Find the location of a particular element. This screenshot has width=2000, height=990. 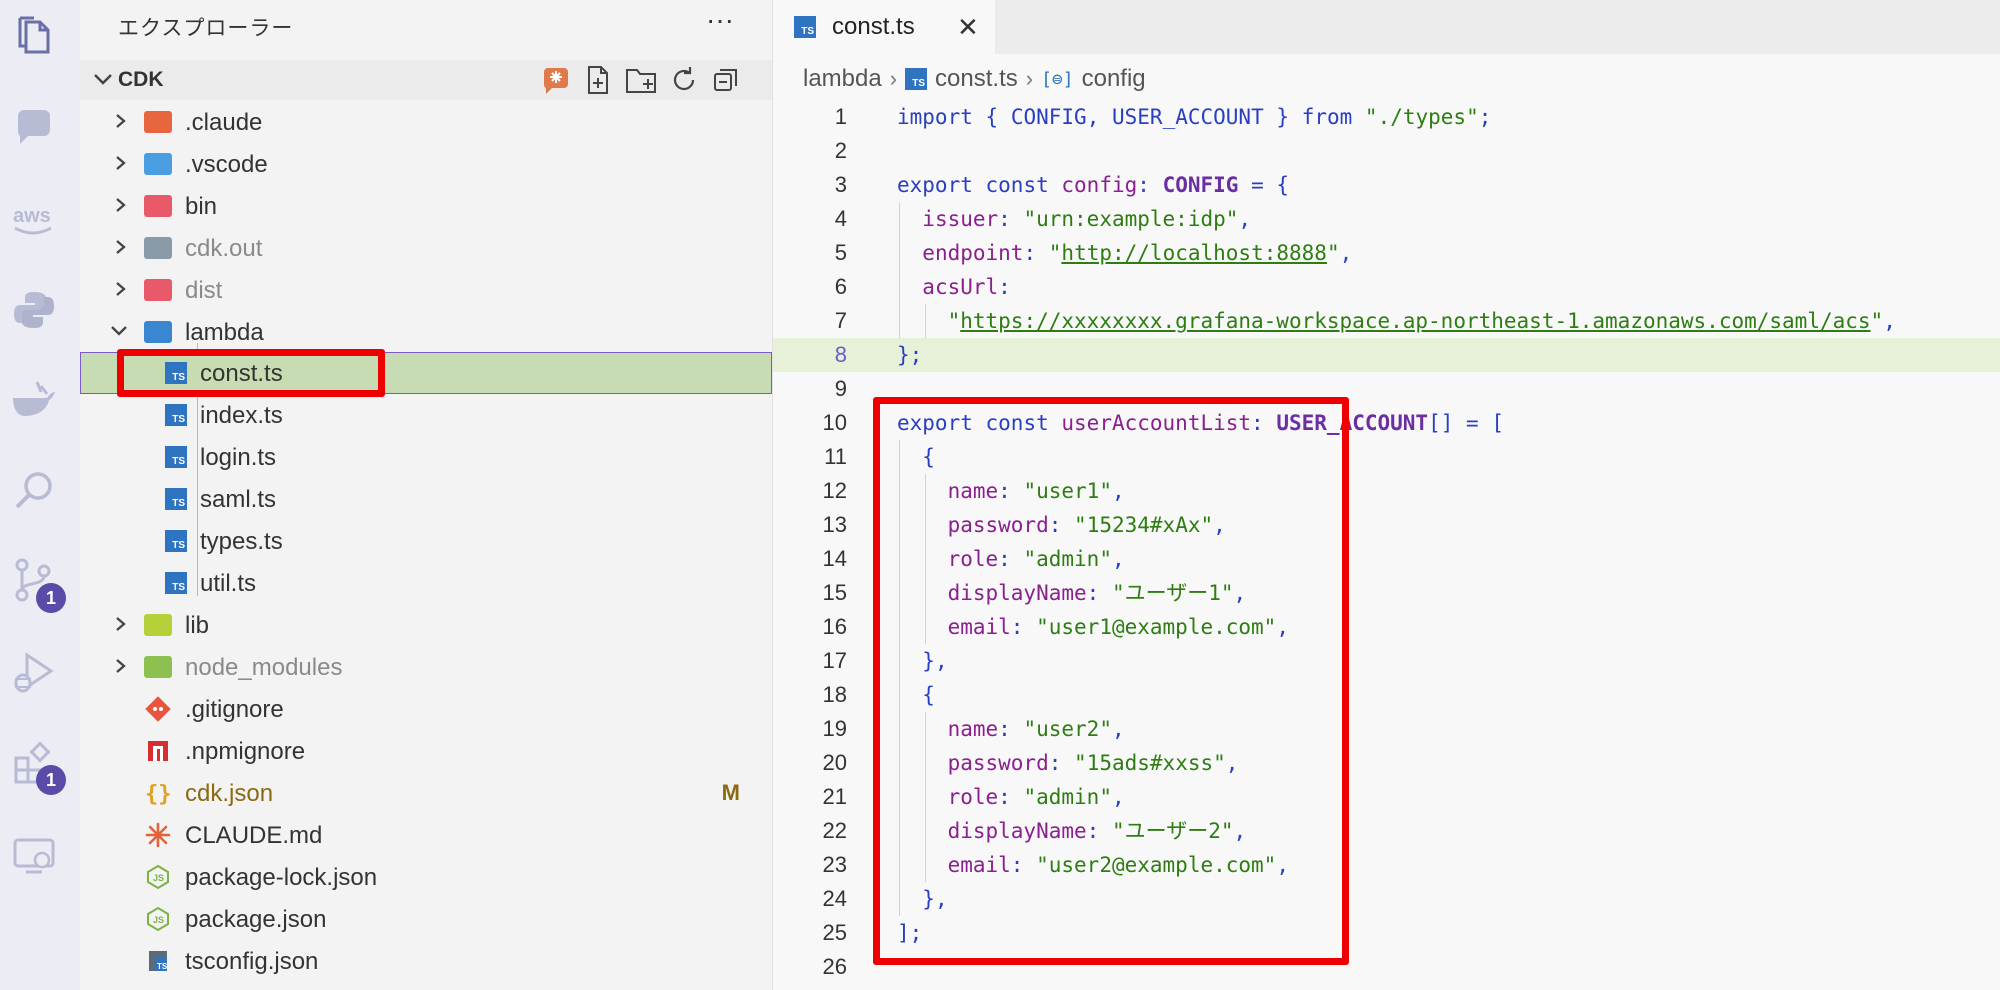

line-number: 14 is located at coordinates (834, 558).